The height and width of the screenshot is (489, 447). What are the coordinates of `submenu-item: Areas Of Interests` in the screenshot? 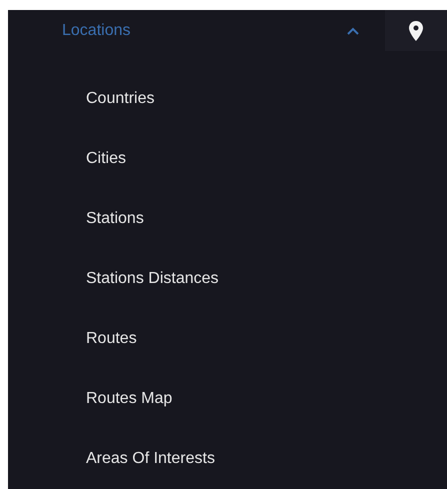 It's located at (200, 459).